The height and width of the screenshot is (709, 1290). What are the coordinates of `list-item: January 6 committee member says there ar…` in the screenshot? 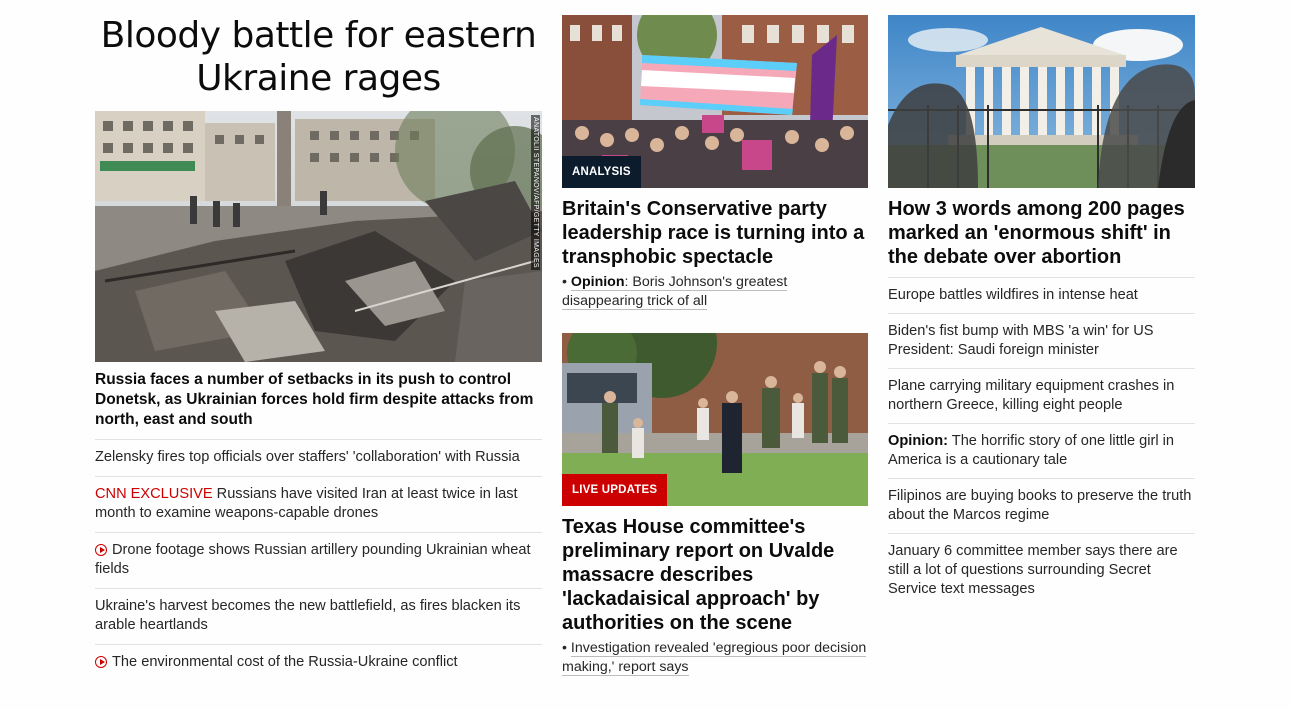 It's located at (1041, 570).